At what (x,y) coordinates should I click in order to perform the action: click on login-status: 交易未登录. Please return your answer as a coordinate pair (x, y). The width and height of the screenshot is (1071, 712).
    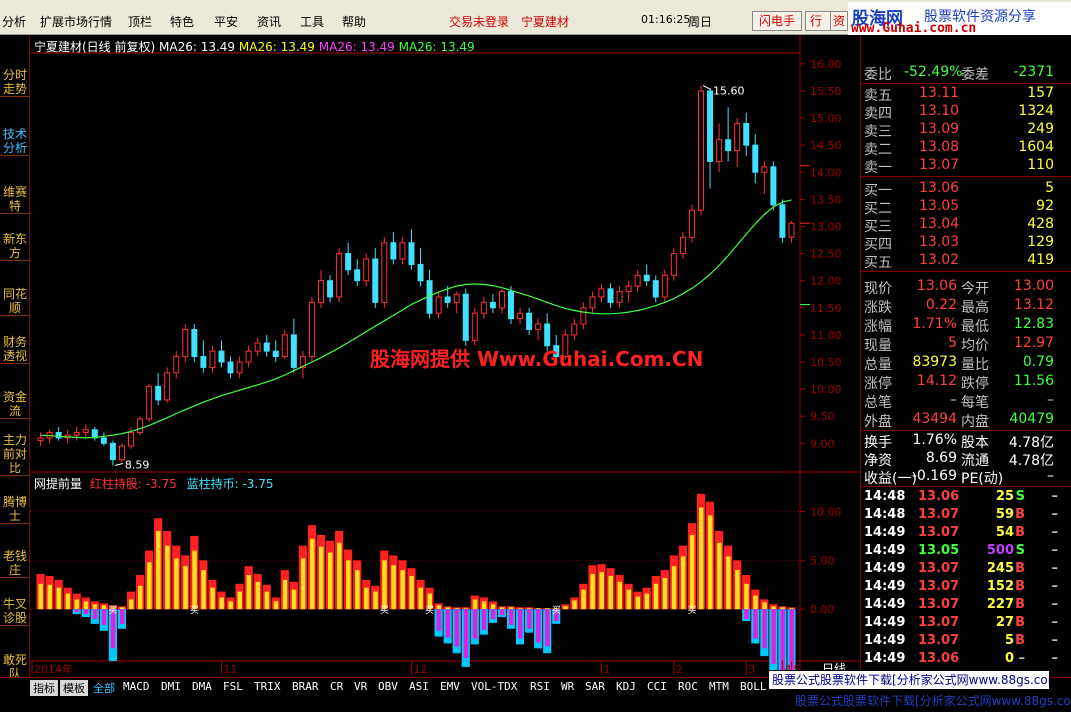
    Looking at the image, I should click on (479, 21).